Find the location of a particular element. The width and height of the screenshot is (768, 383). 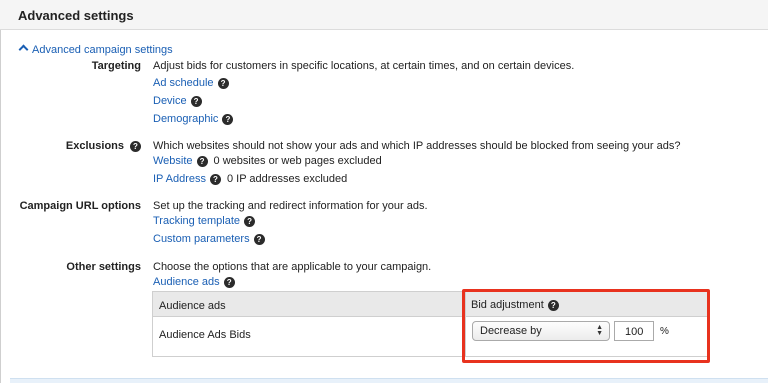

next-section-bar is located at coordinates (389, 380).